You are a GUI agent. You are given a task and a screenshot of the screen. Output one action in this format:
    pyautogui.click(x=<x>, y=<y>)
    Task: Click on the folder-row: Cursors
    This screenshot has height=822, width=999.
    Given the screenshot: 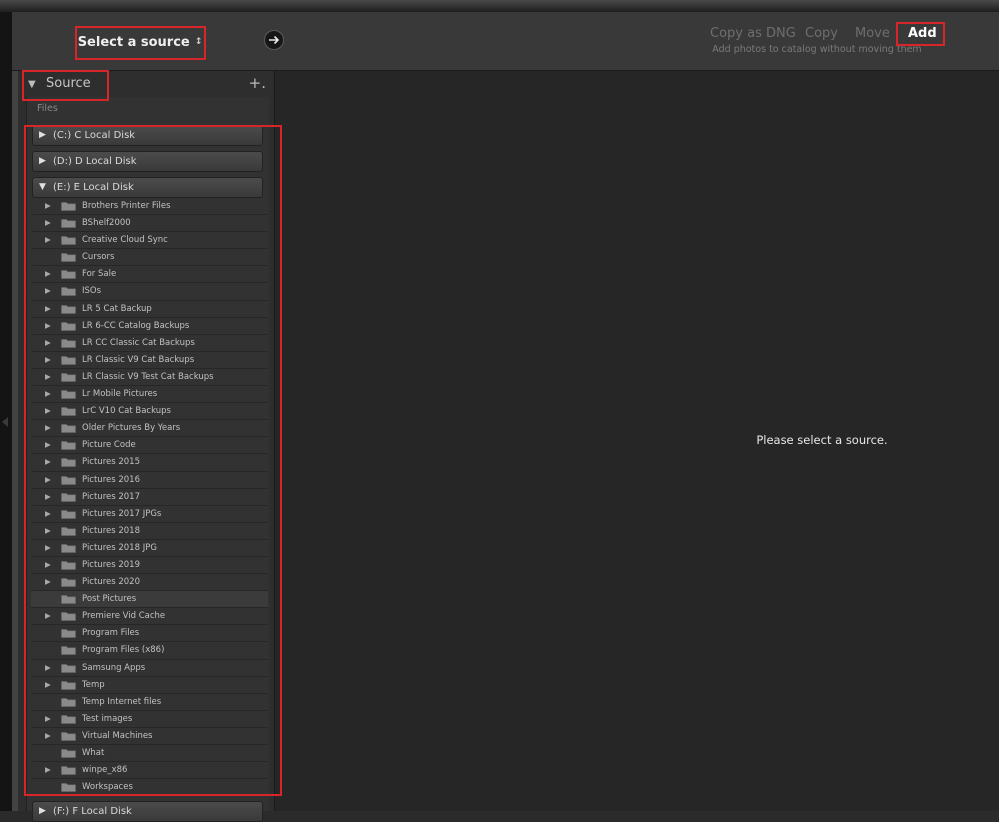 What is the action you would take?
    pyautogui.click(x=149, y=258)
    